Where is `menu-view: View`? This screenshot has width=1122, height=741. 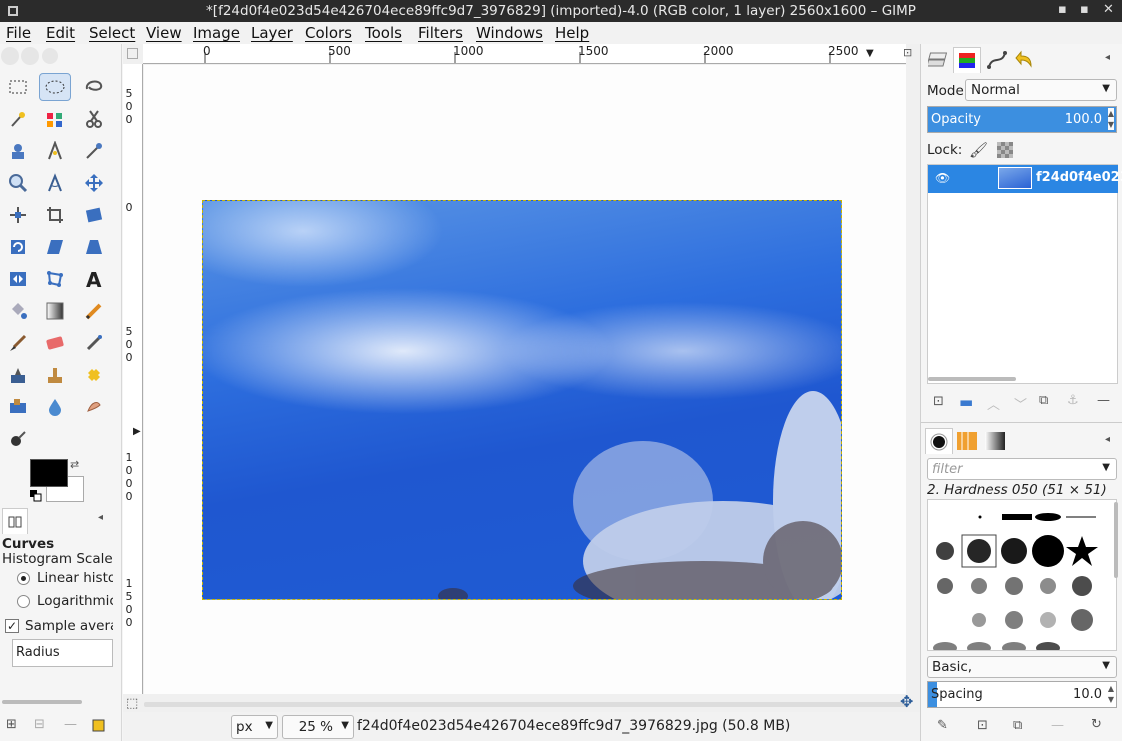
menu-view: View is located at coordinates (164, 33).